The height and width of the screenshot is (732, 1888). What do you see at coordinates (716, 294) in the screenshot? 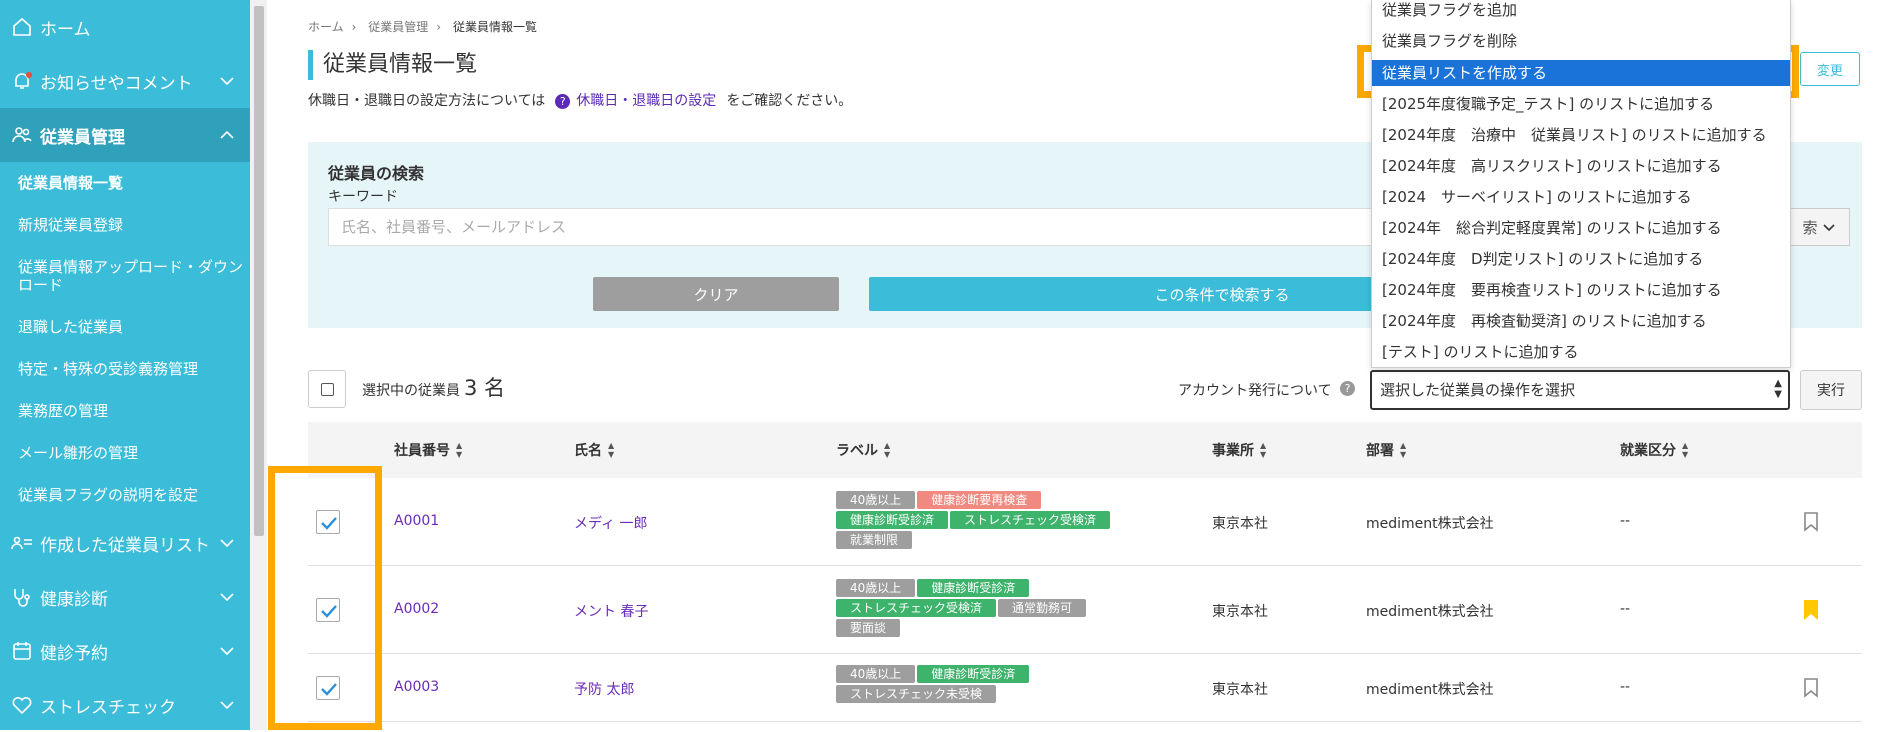
I see `clear-button: クリア` at bounding box center [716, 294].